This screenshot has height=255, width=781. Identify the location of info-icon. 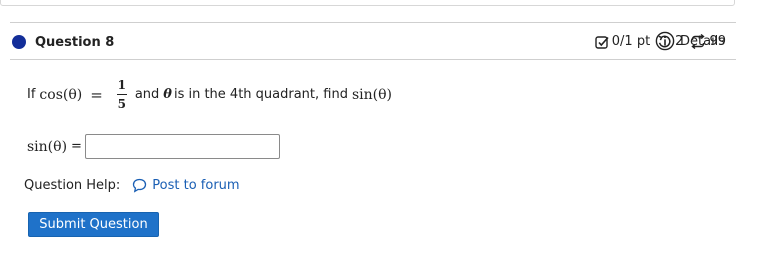
(665, 41).